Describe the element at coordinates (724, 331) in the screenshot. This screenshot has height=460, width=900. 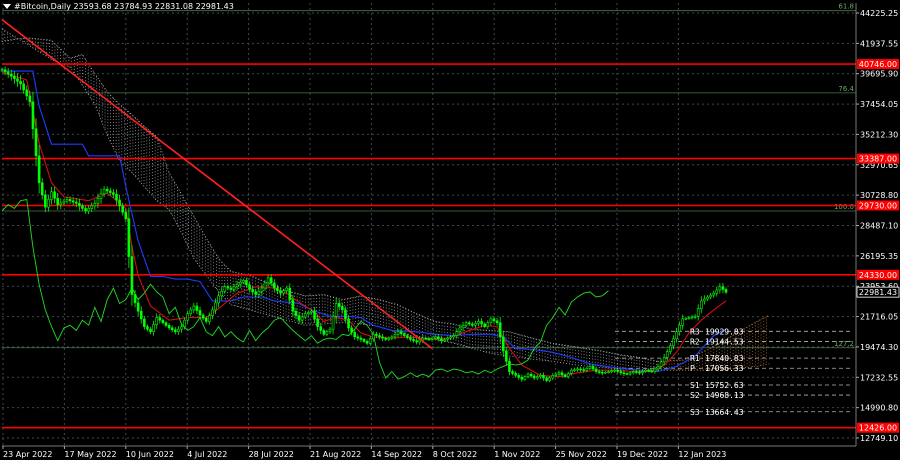
I see `pivot-value: 19929.83` at that location.